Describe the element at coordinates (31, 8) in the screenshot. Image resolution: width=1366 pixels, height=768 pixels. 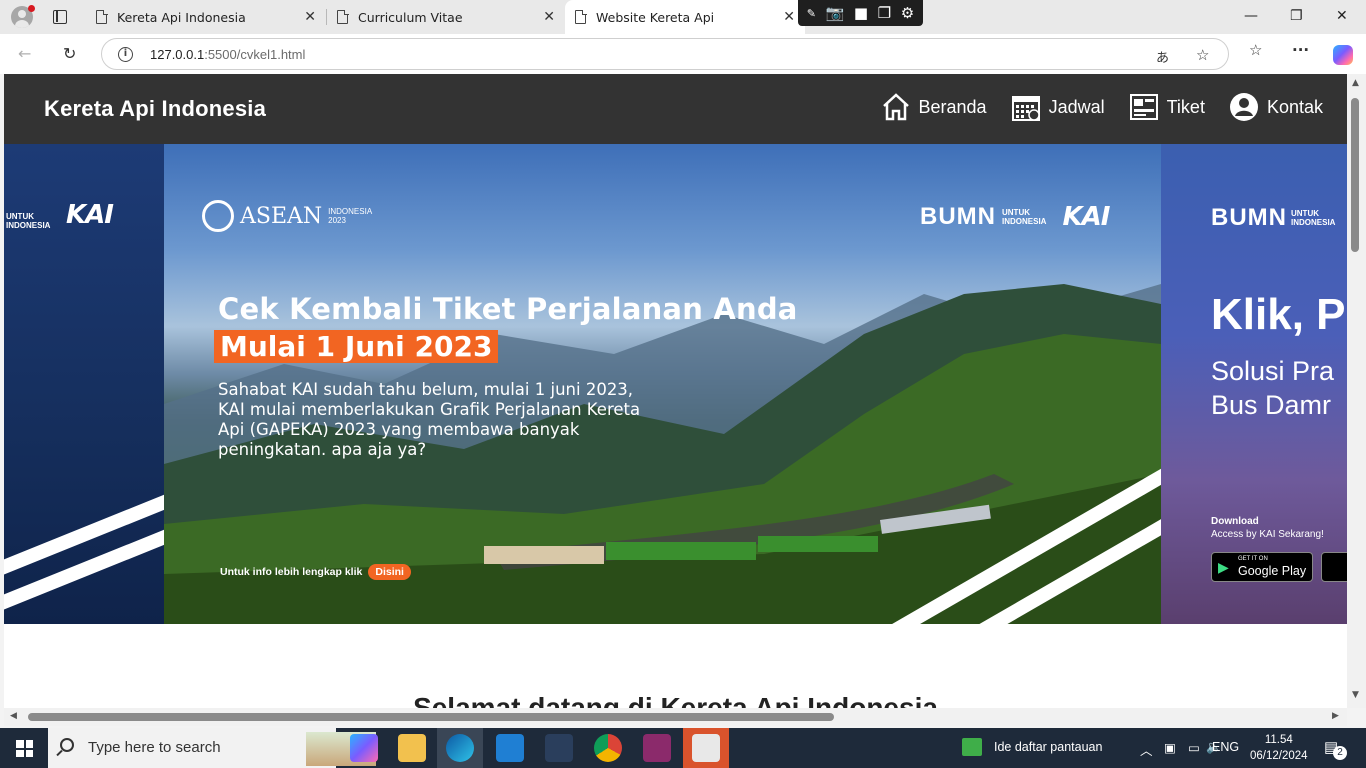
I see `notification-dot` at that location.